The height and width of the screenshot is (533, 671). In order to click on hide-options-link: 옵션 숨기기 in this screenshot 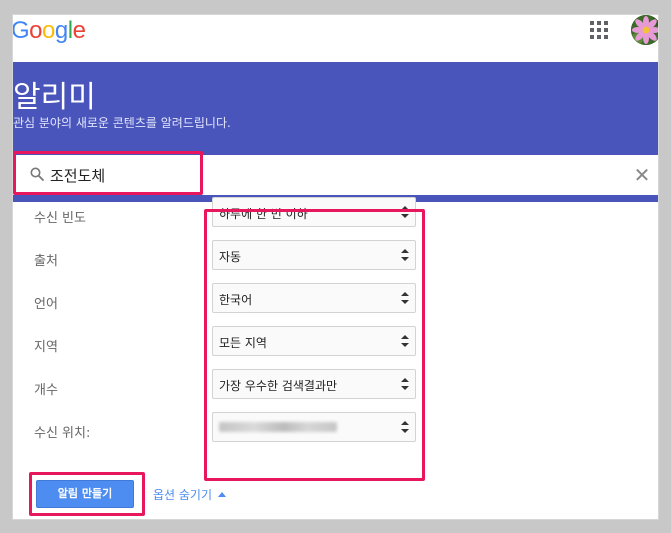, I will do `click(190, 494)`.